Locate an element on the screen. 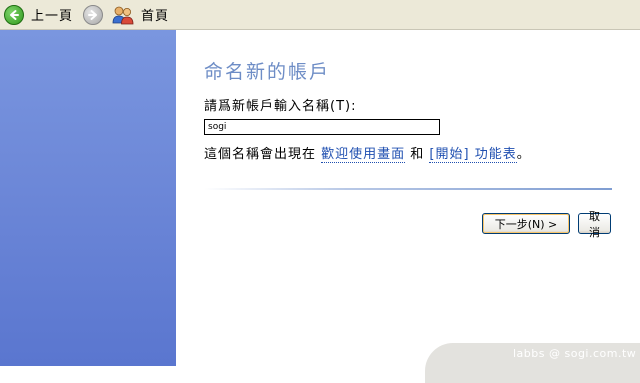  welcome-screen-link: 歡迎使用畫面 is located at coordinates (363, 155).